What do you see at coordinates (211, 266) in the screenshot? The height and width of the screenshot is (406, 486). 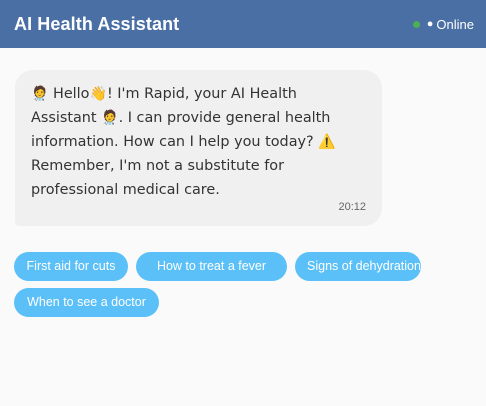 I see `quick-reply-how-to-treat-a-fever: How to treat a fever` at bounding box center [211, 266].